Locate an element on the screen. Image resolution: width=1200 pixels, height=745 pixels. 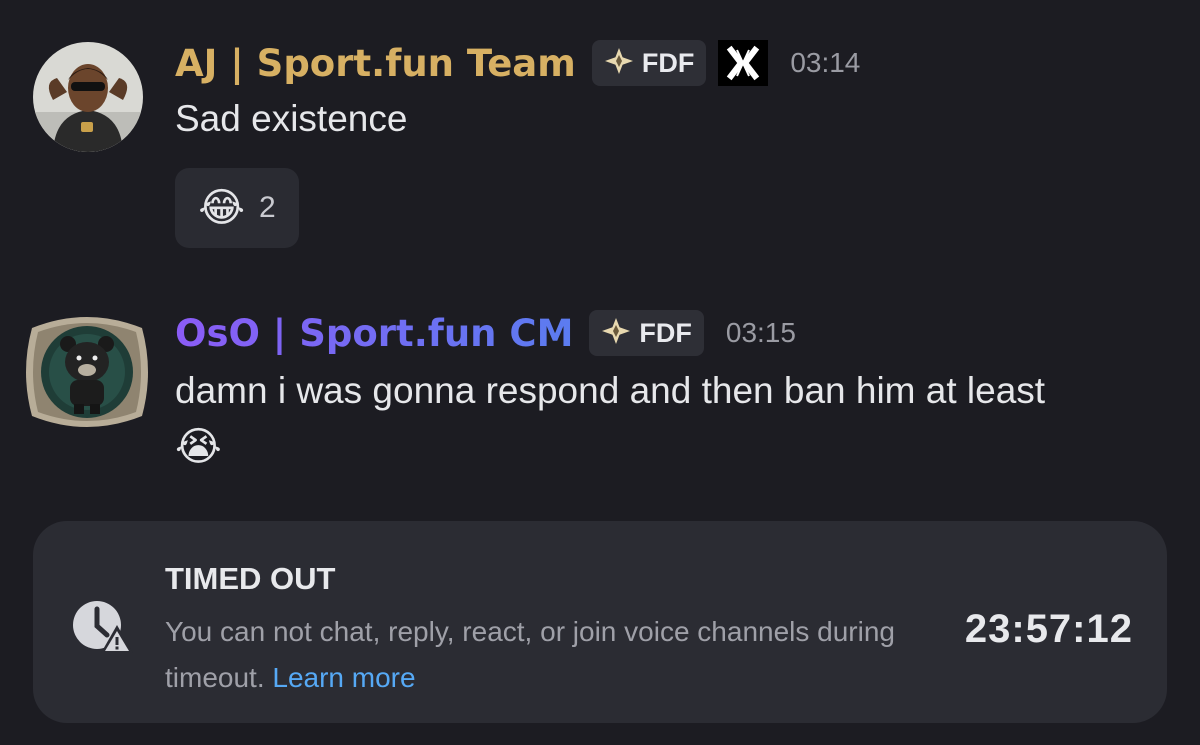
sparkle-diamond-icon is located at coordinates (616, 333).